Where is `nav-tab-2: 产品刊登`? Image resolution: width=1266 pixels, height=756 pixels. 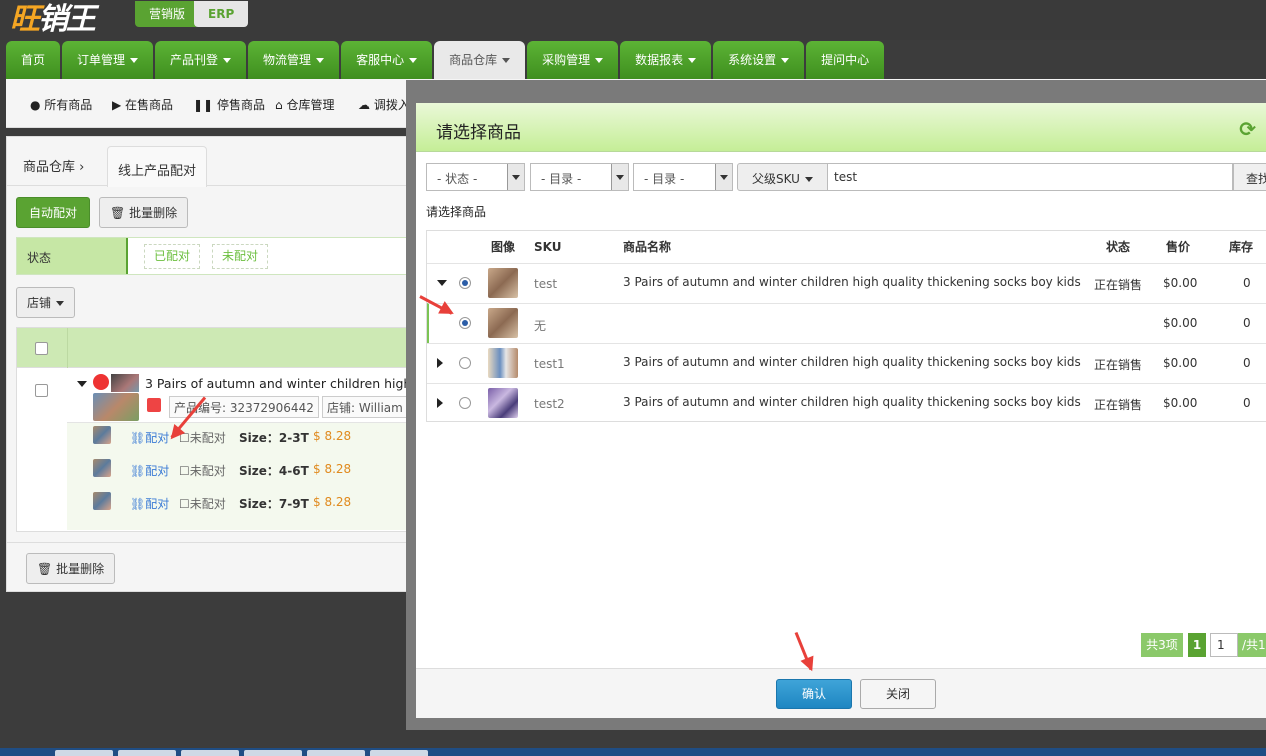 nav-tab-2: 产品刊登 is located at coordinates (201, 60).